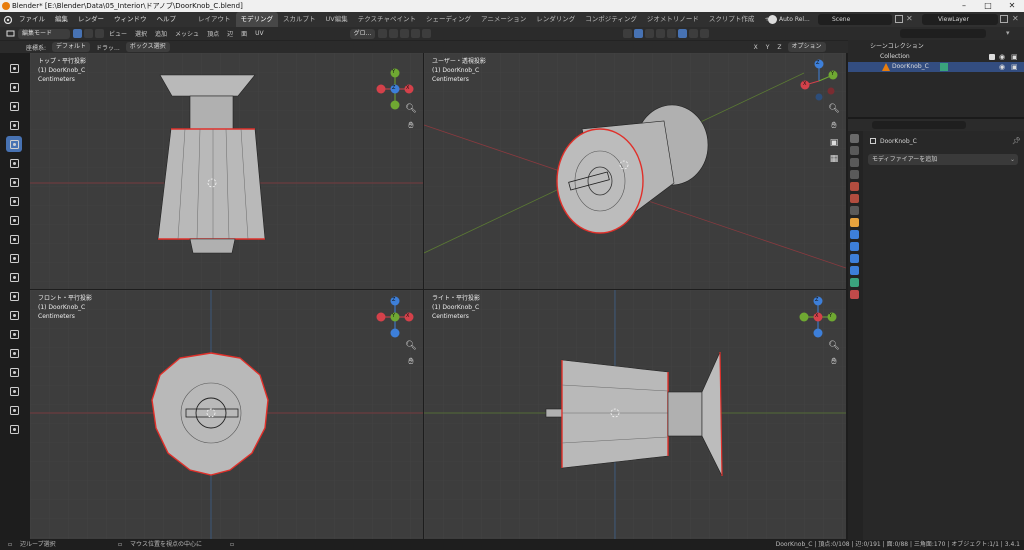  I want to click on properties-search, so click(919, 125).